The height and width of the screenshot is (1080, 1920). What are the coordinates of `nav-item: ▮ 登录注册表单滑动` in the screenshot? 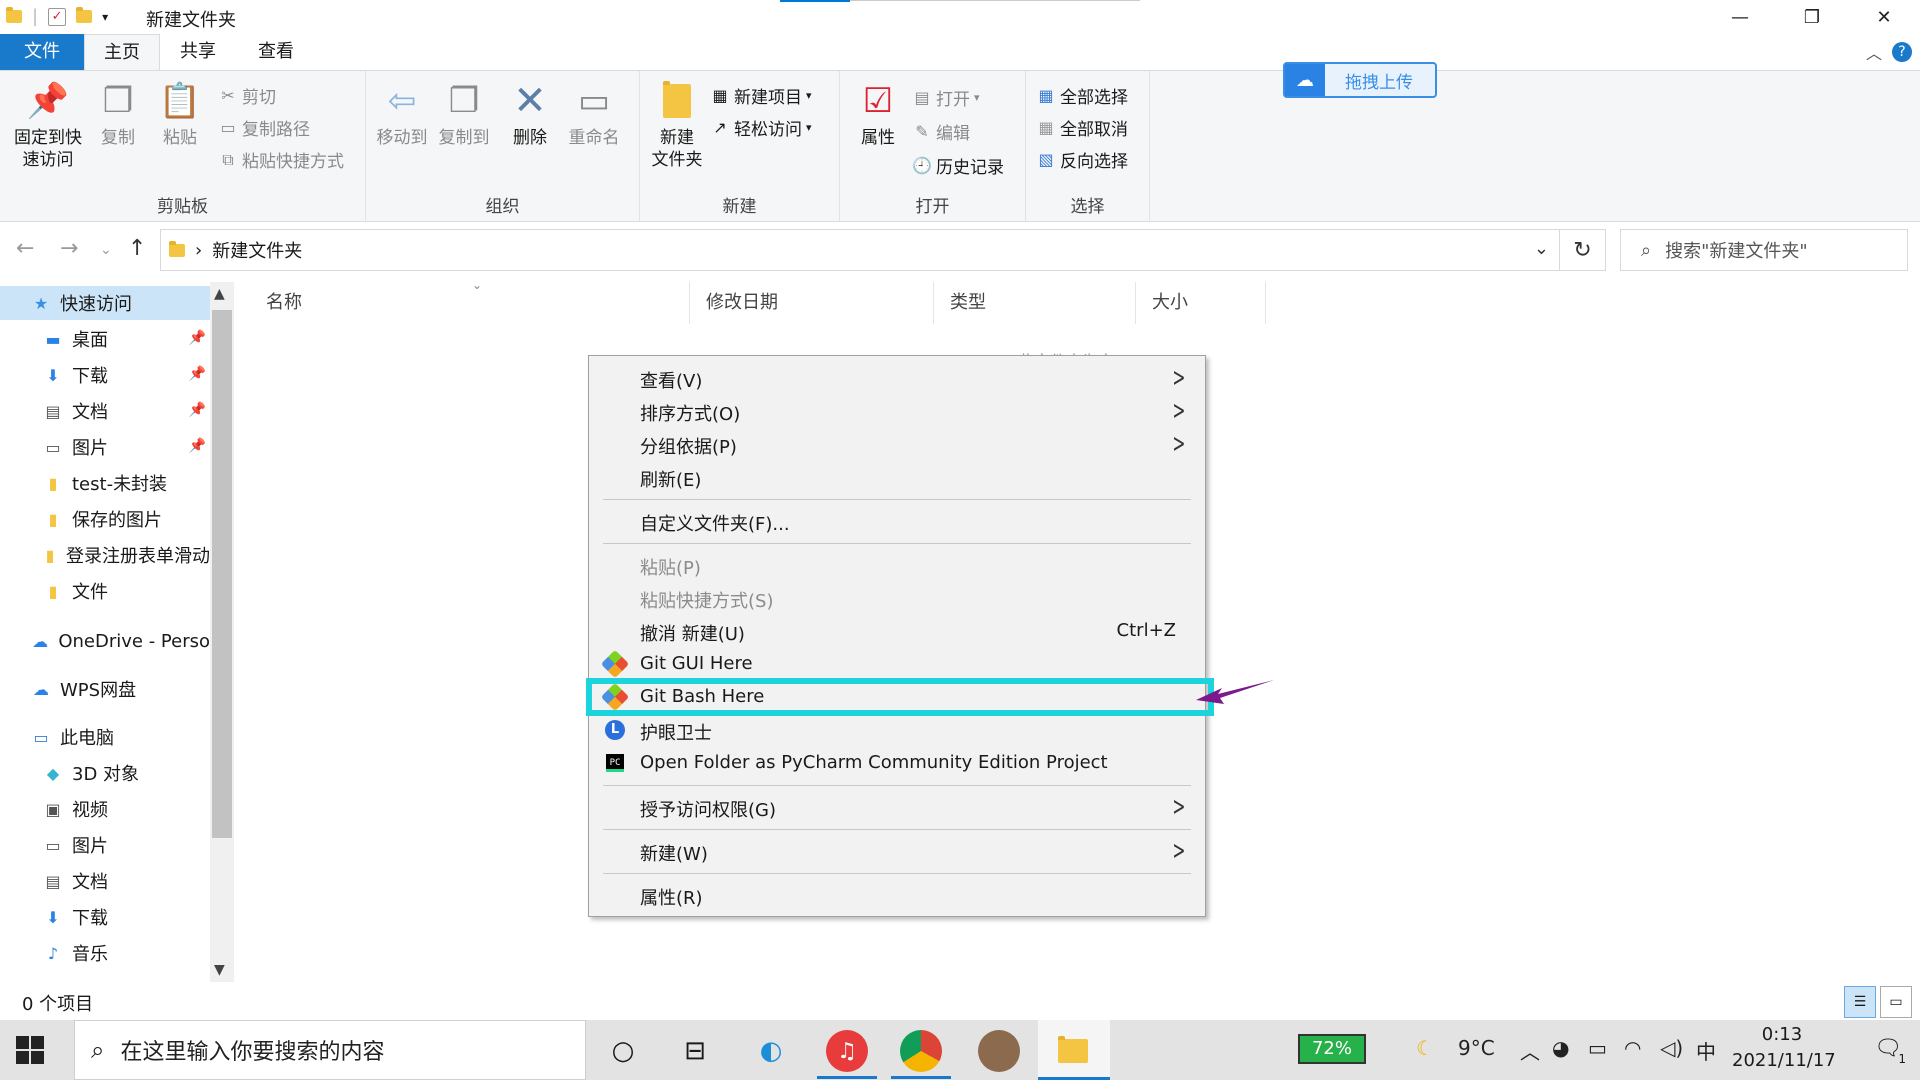 It's located at (105, 555).